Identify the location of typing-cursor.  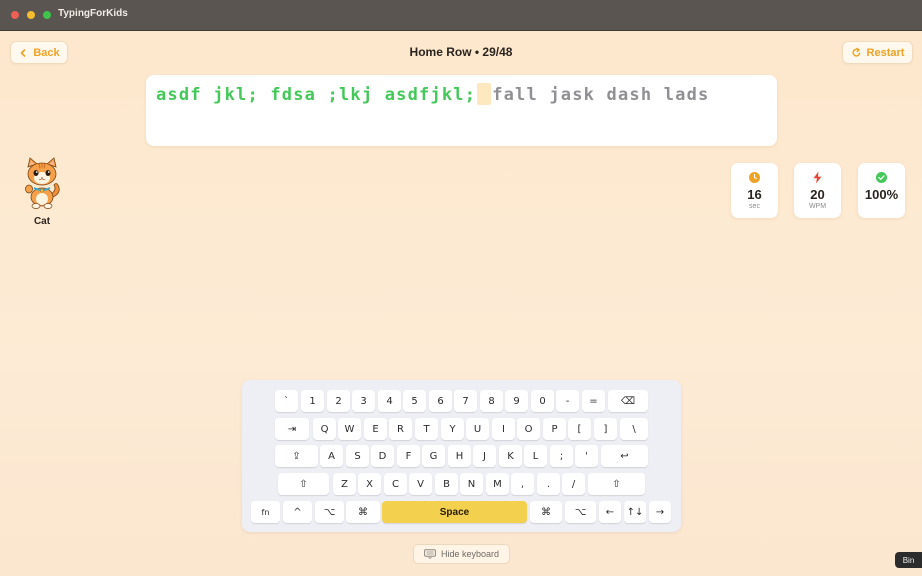
(484, 94).